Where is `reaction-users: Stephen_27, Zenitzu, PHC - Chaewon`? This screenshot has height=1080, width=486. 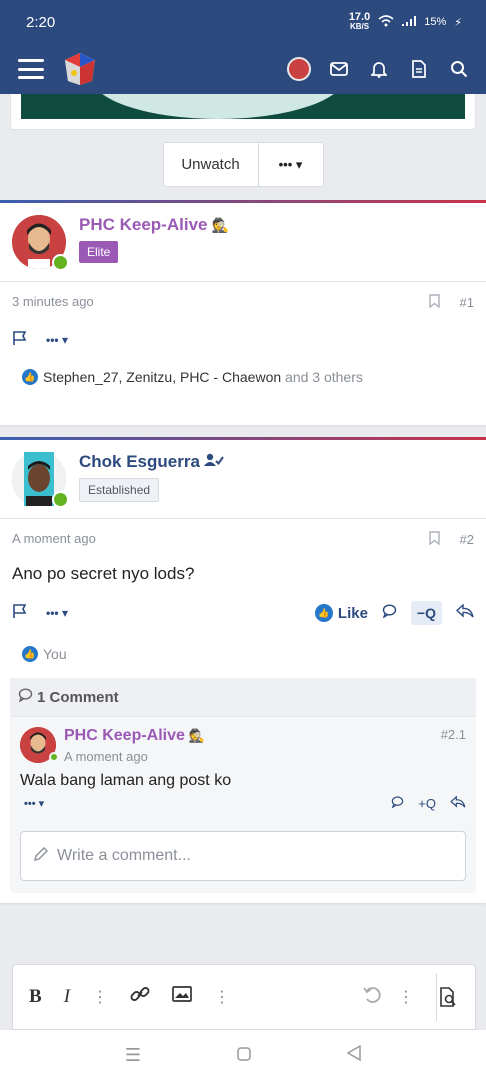
reaction-users: Stephen_27, Zenitzu, PHC - Chaewon is located at coordinates (162, 377).